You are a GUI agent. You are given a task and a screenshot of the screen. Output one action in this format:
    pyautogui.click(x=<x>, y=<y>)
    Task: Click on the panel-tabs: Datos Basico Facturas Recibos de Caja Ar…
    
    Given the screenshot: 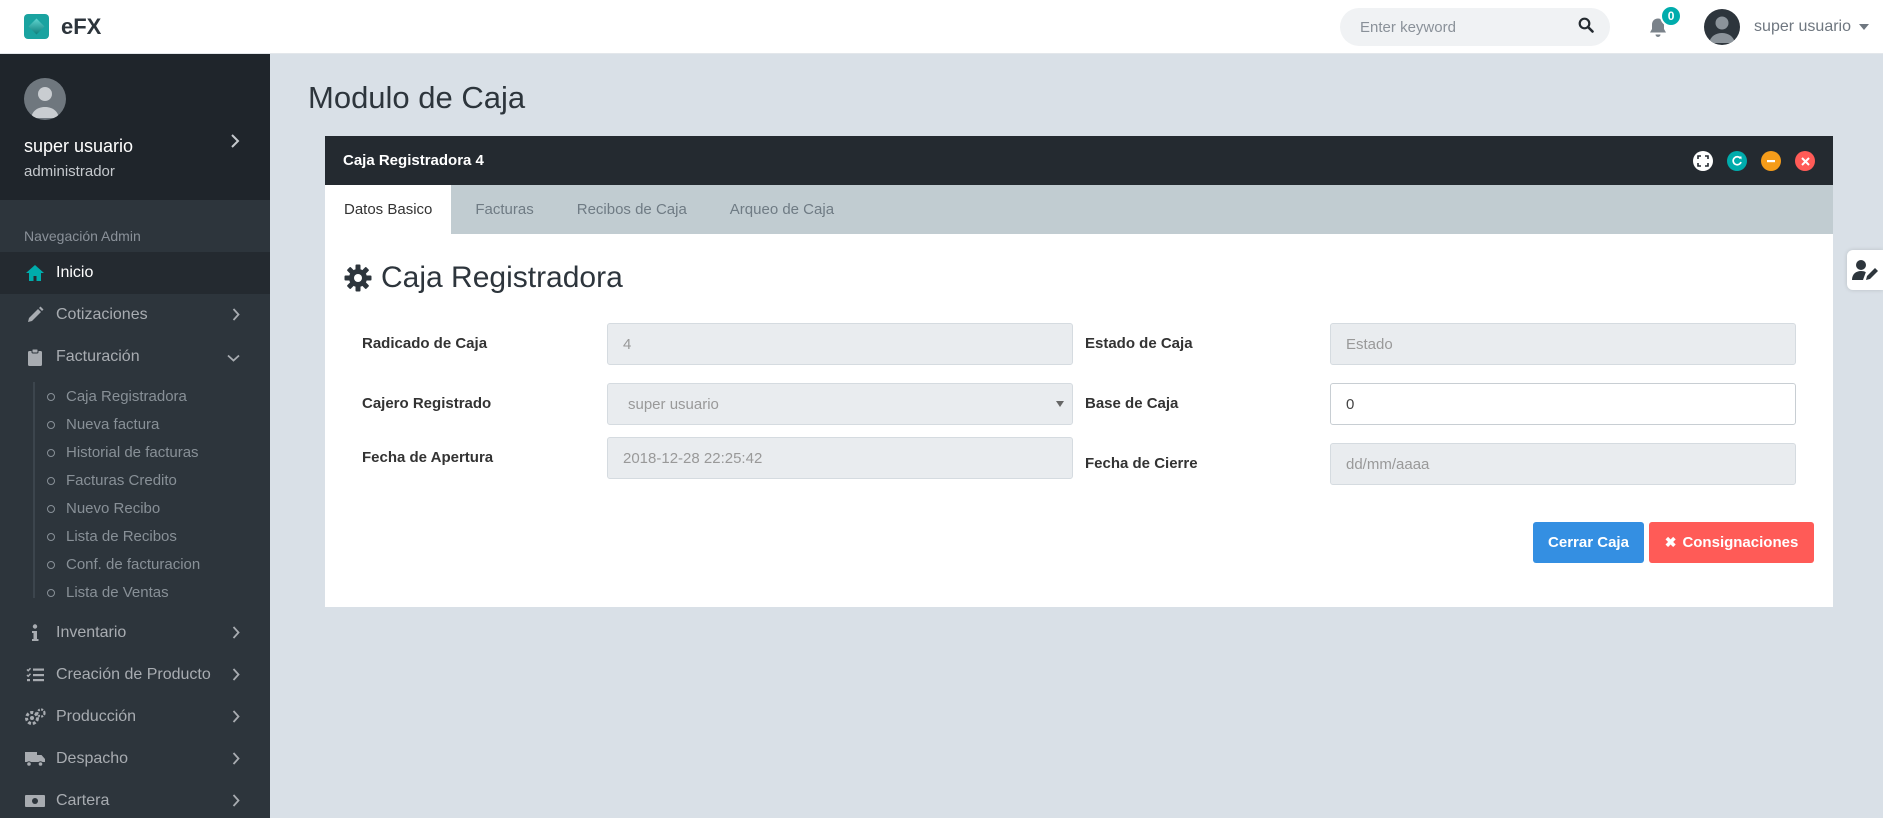 What is the action you would take?
    pyautogui.click(x=1079, y=209)
    